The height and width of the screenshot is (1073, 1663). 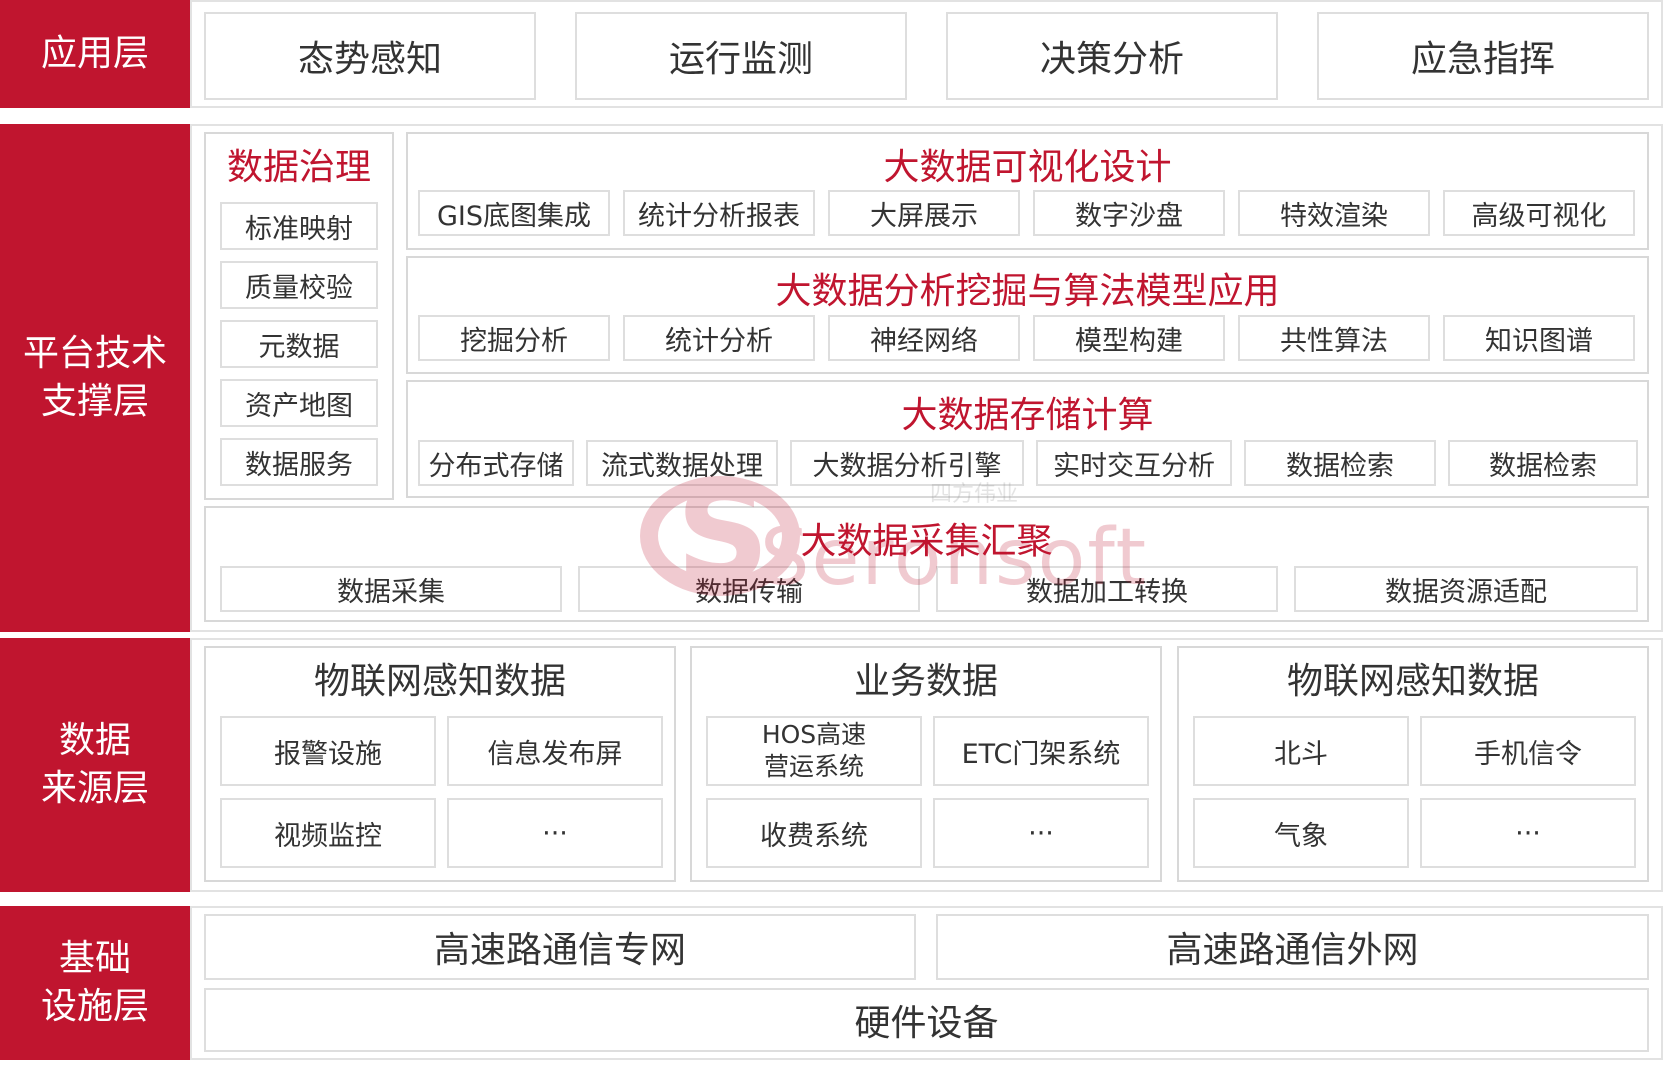 What do you see at coordinates (719, 338) in the screenshot?
I see `mining-item-stat-analysis: 统计分析` at bounding box center [719, 338].